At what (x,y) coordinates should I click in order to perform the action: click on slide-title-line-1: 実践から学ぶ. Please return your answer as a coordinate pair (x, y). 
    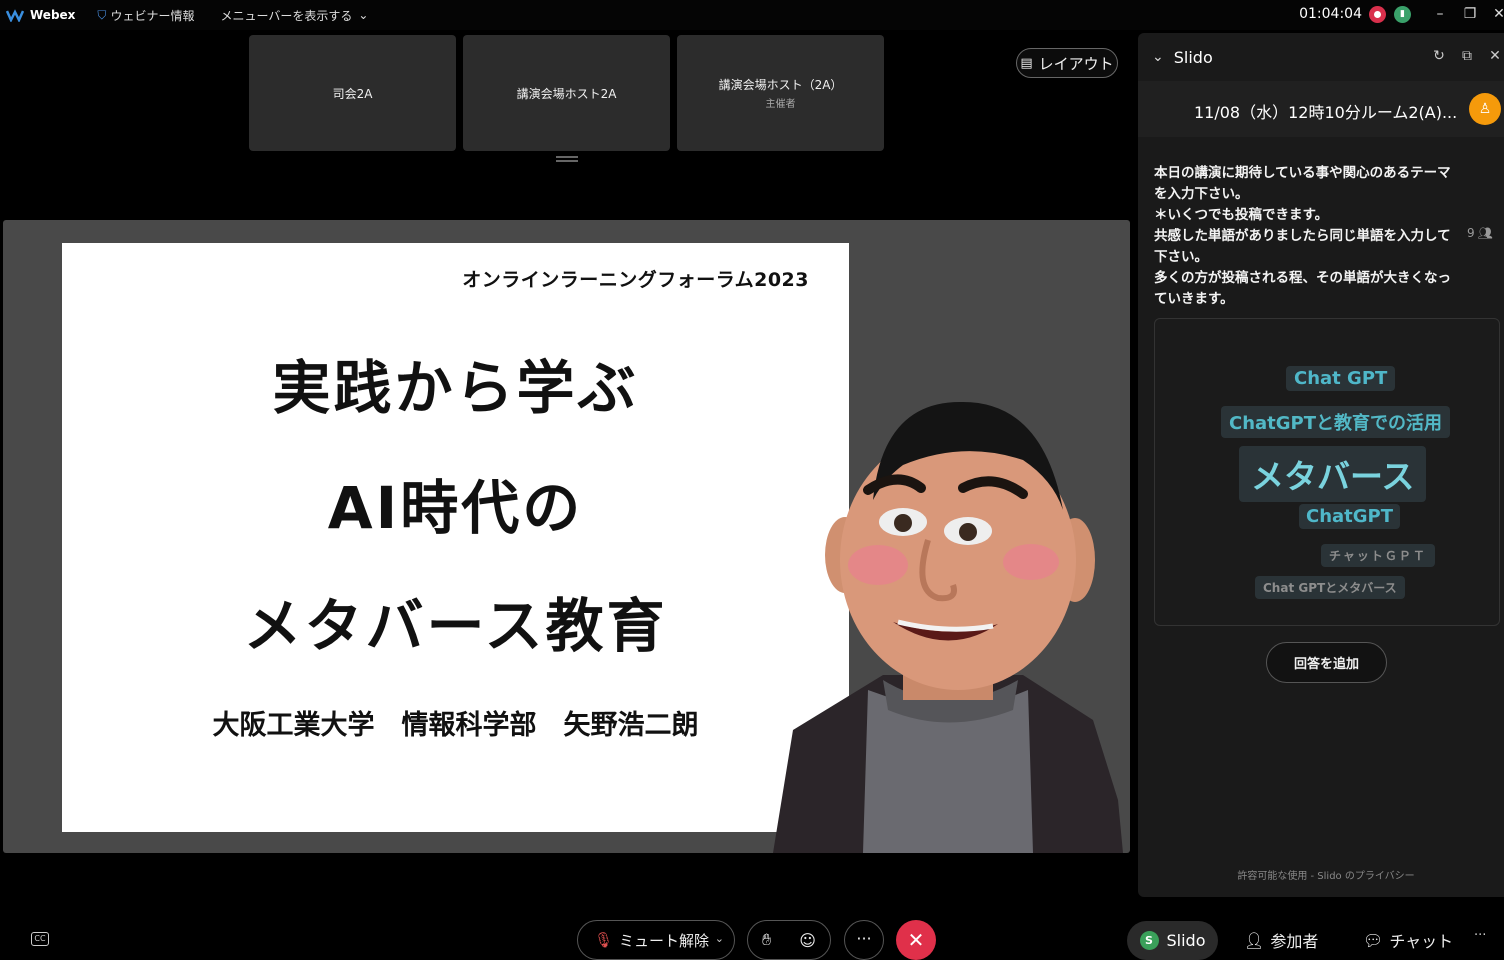
    Looking at the image, I should click on (455, 388).